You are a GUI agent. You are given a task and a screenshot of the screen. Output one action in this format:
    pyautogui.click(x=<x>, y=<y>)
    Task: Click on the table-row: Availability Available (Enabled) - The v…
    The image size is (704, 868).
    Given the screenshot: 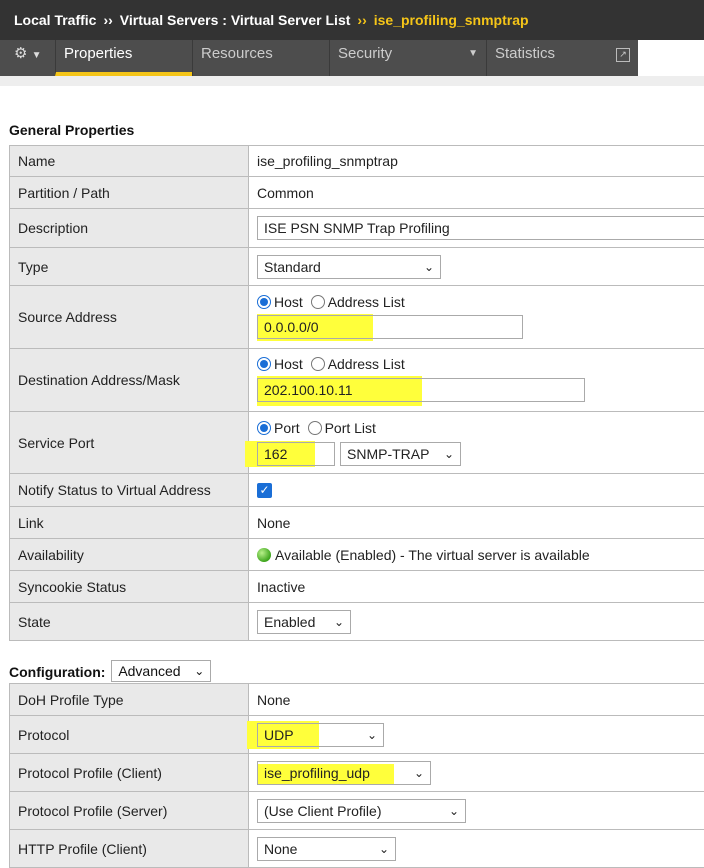 What is the action you would take?
    pyautogui.click(x=357, y=555)
    